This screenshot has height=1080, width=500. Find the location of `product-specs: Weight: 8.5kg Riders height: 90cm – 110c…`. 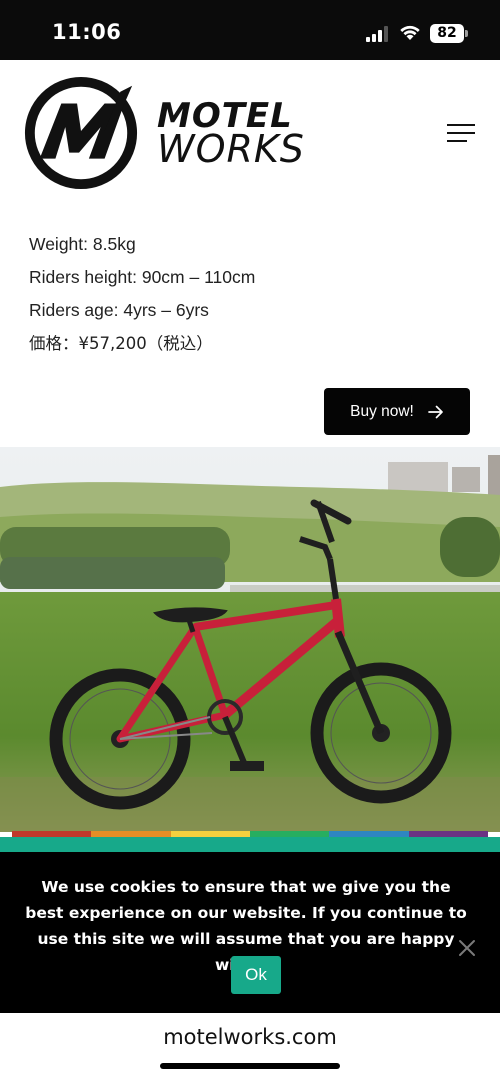

product-specs: Weight: 8.5kg Riders height: 90cm – 110c… is located at coordinates (142, 294).